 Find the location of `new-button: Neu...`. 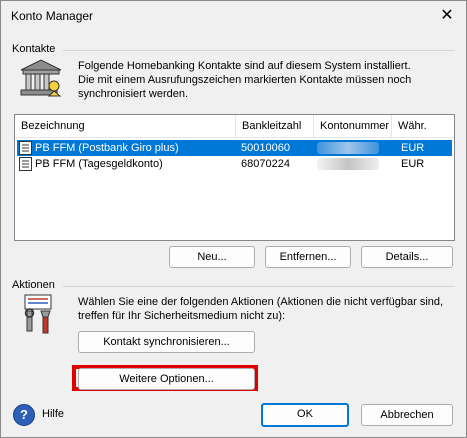

new-button: Neu... is located at coordinates (212, 257).